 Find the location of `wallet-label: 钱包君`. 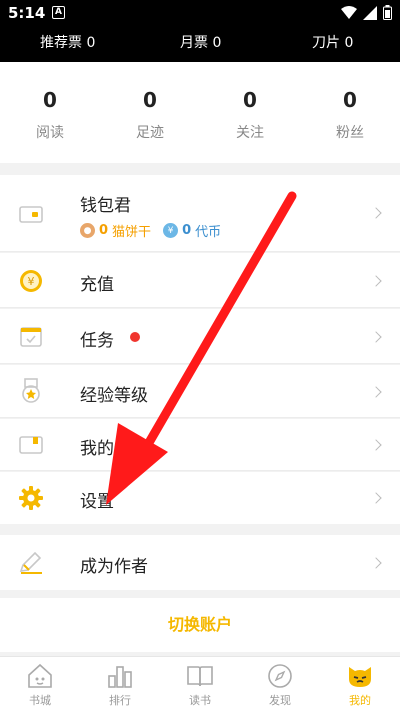

wallet-label: 钱包君 is located at coordinates (105, 206).